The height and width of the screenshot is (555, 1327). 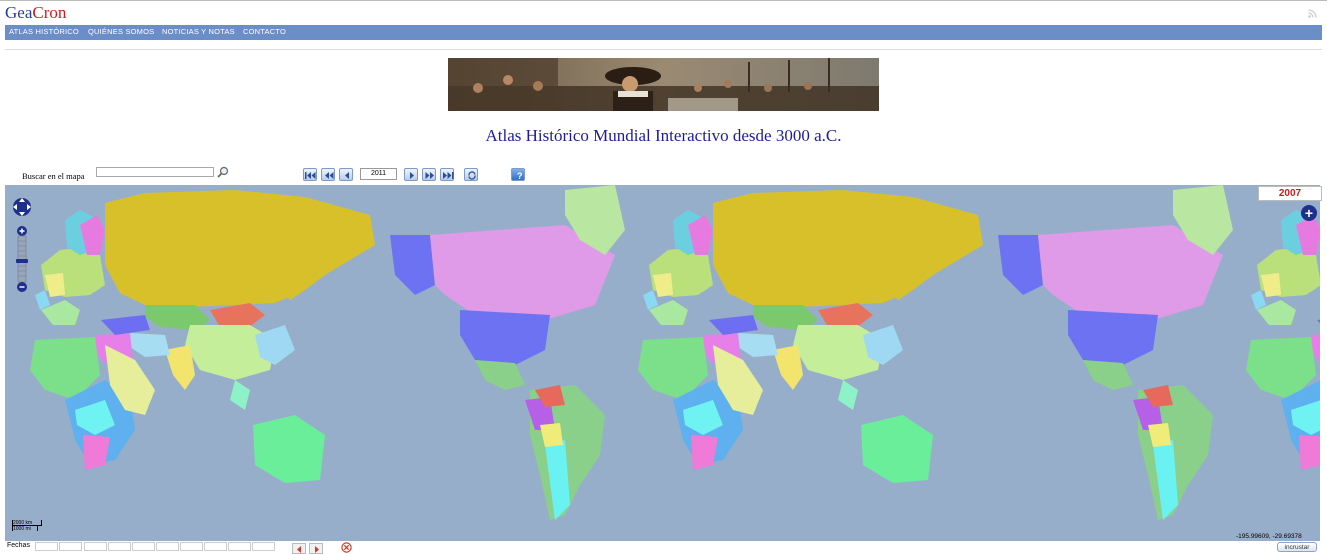 What do you see at coordinates (1309, 213) in the screenshot?
I see `zoom-in-corner-button: +` at bounding box center [1309, 213].